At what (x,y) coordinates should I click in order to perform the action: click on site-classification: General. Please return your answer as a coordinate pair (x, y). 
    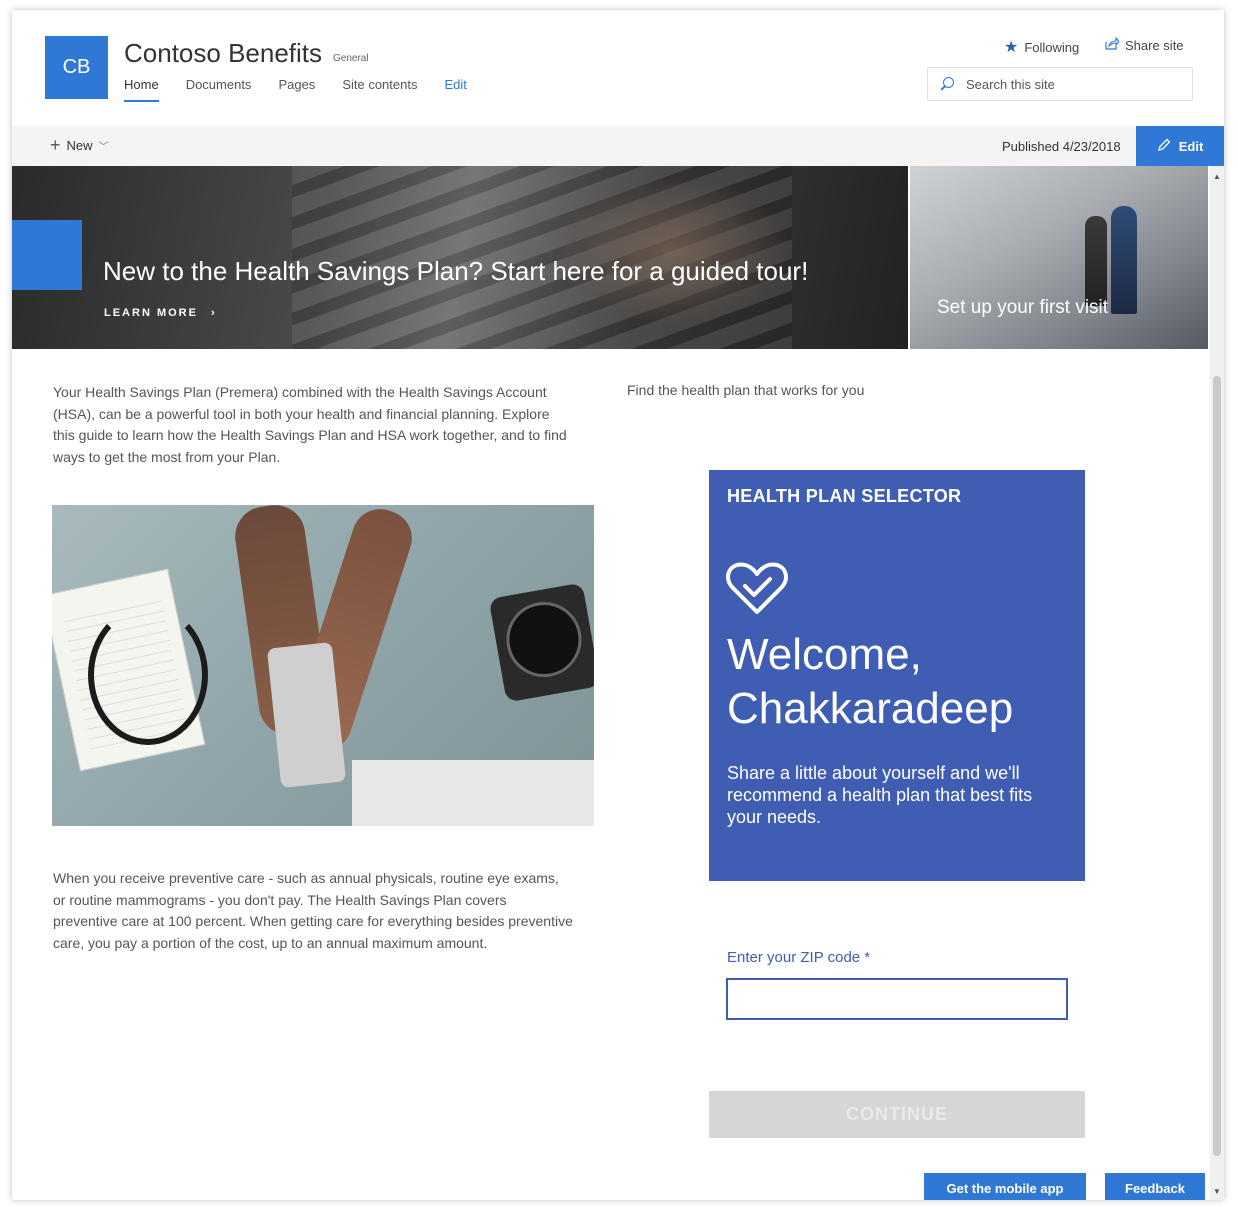
    Looking at the image, I should click on (351, 58).